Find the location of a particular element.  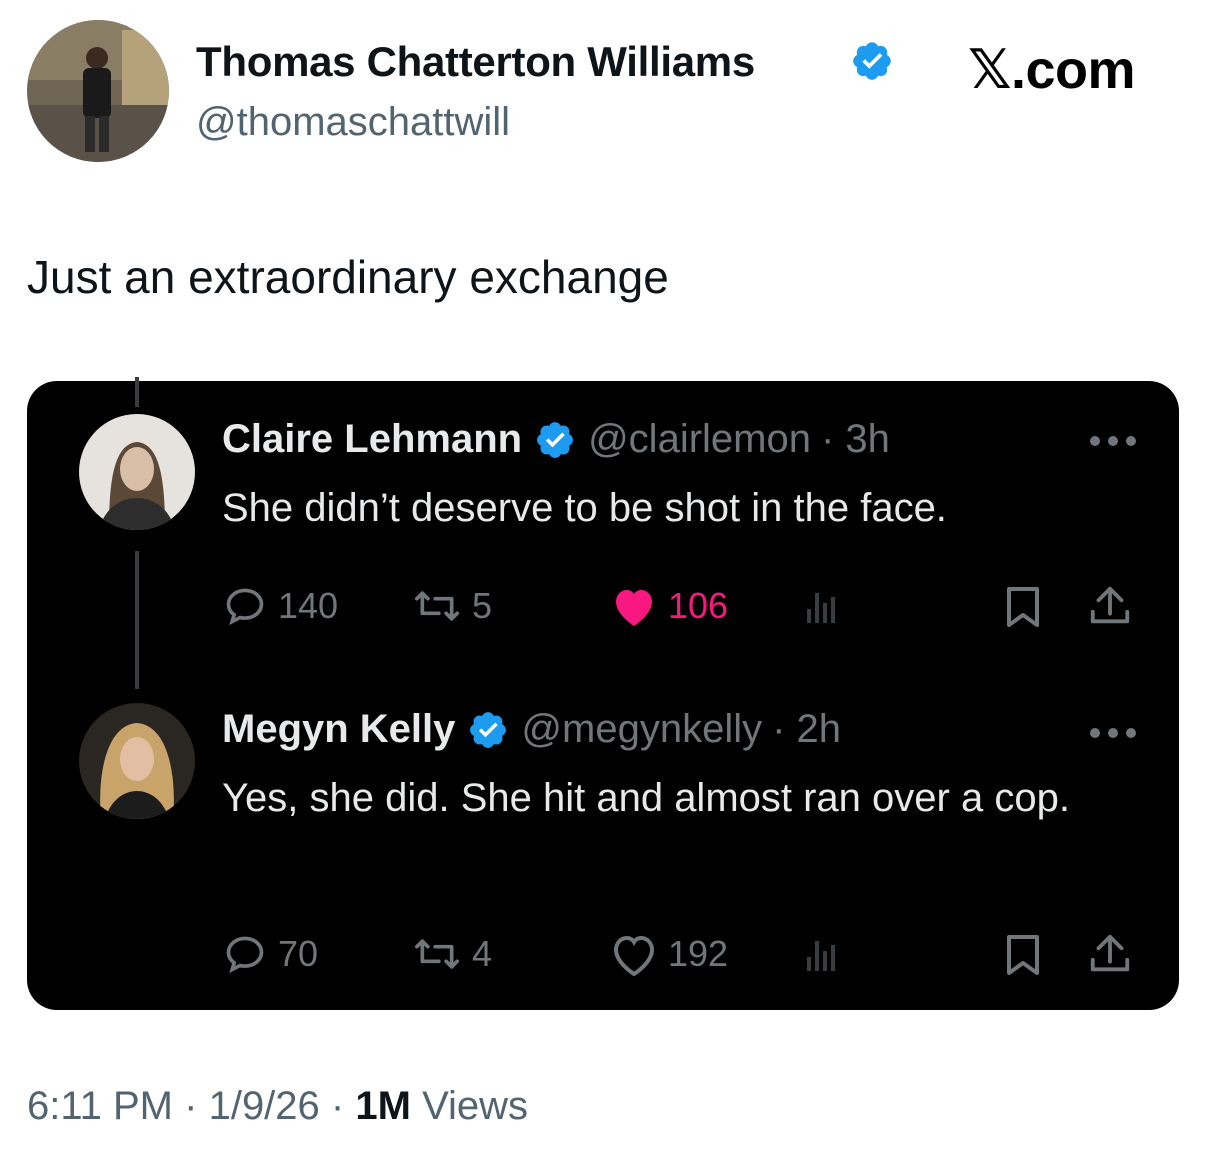

reply-author-name: Claire Lehmann is located at coordinates (372, 439).